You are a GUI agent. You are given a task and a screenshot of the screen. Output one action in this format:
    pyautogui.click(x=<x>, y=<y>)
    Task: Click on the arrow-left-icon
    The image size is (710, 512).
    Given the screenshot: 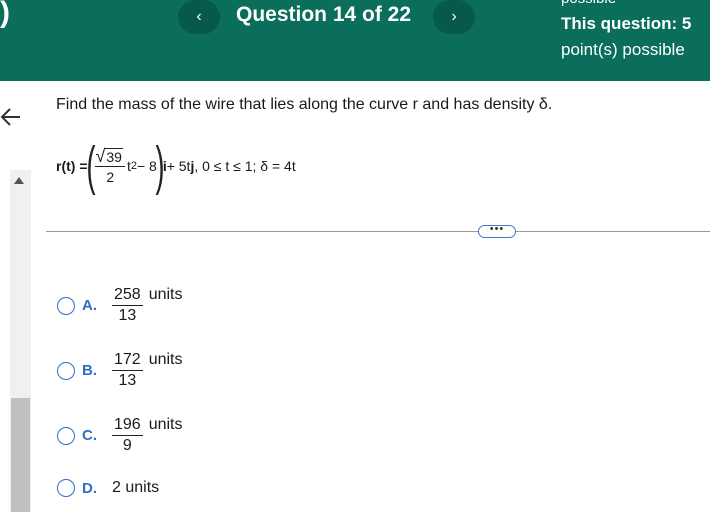 What is the action you would take?
    pyautogui.click(x=10, y=117)
    